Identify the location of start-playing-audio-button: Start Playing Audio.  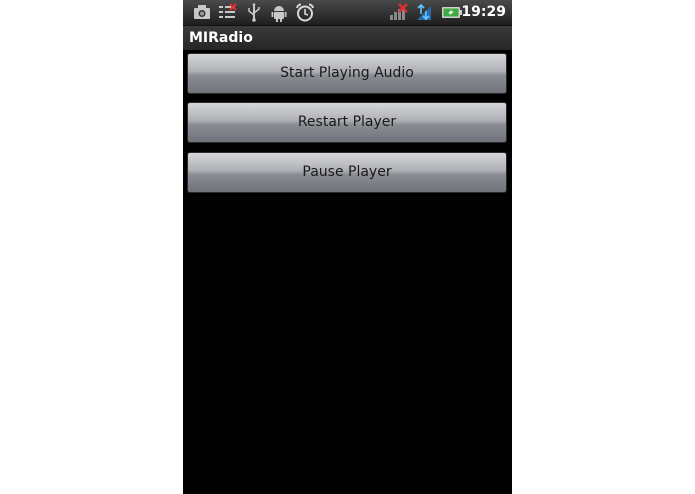
(347, 73).